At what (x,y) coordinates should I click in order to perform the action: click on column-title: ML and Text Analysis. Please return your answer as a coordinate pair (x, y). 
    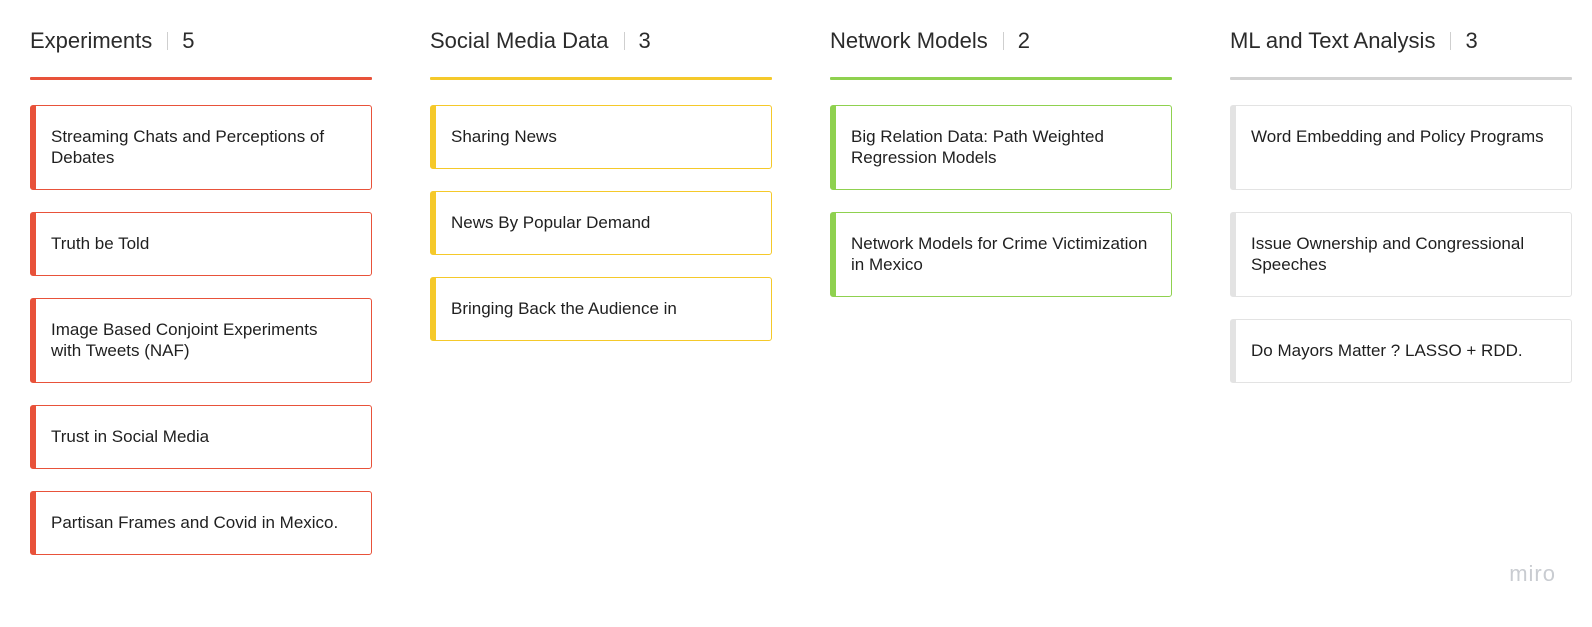
    Looking at the image, I should click on (1333, 40).